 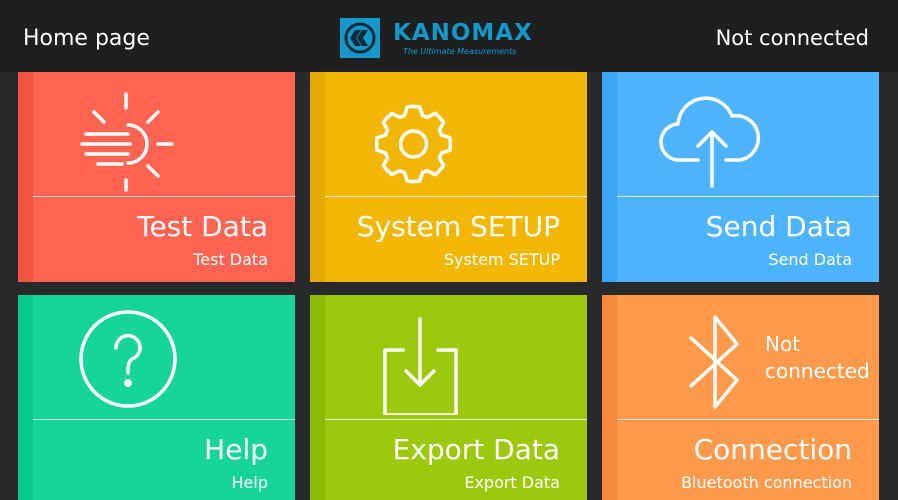 I want to click on logo-tagline: The Ultimate Measurements, so click(x=460, y=51).